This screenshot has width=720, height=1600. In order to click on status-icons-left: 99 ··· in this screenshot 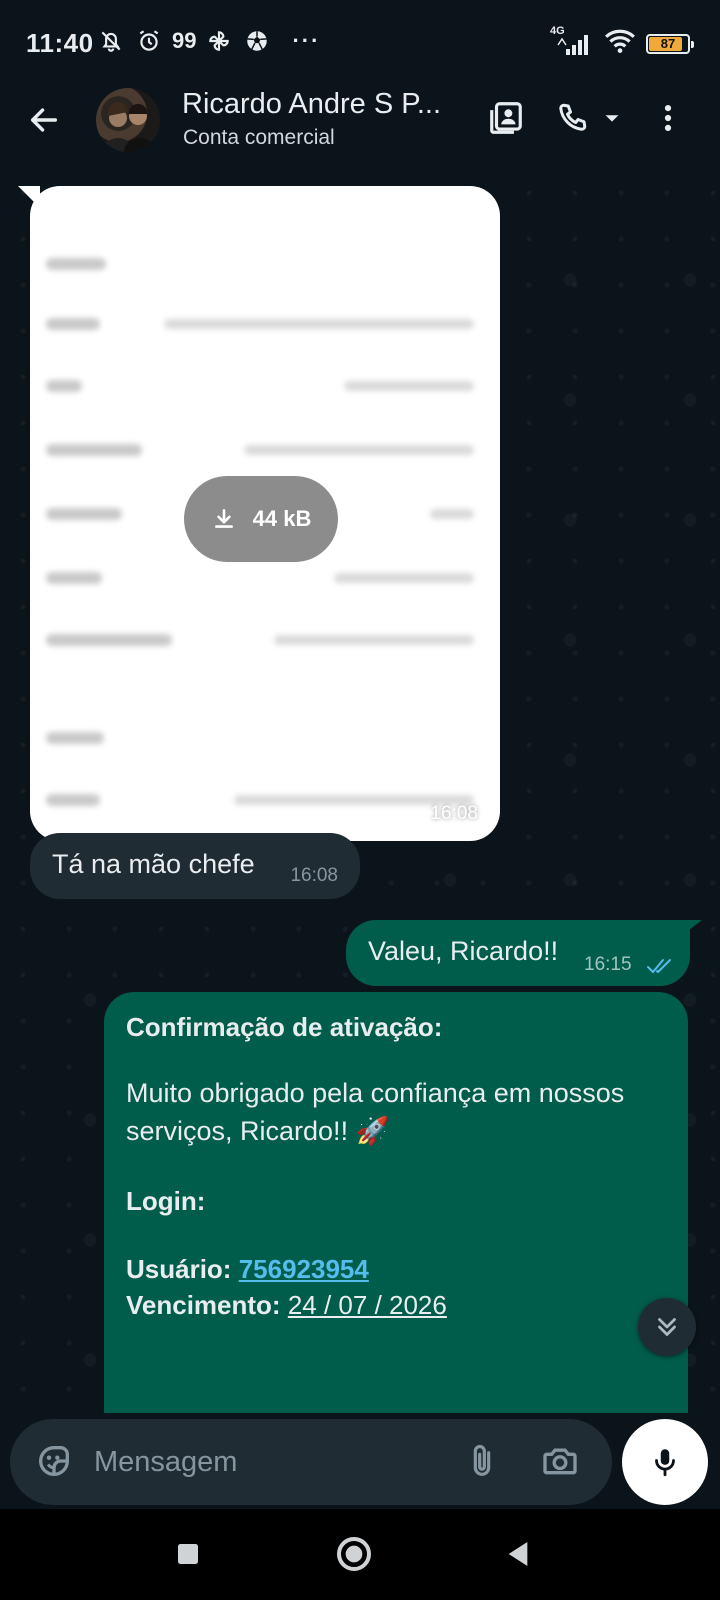, I will do `click(208, 41)`.